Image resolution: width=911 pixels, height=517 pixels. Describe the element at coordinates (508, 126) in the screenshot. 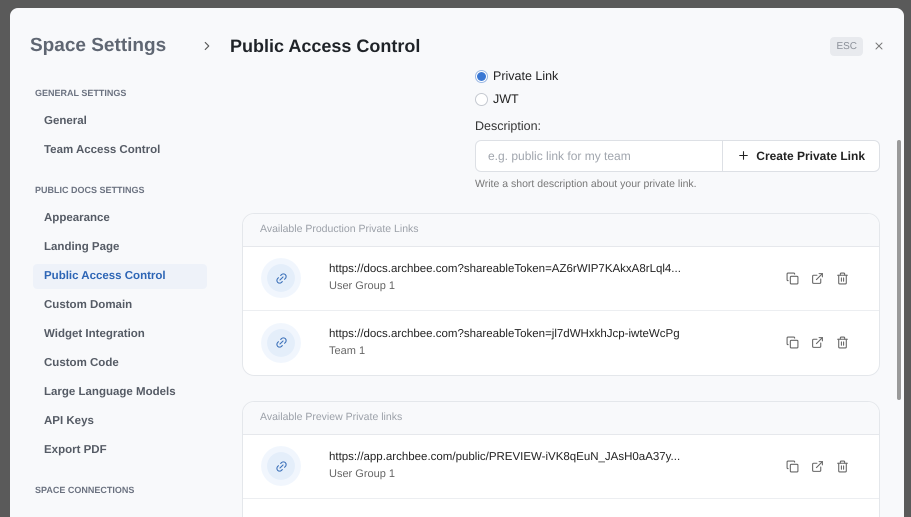

I see `description-label: Description:` at that location.